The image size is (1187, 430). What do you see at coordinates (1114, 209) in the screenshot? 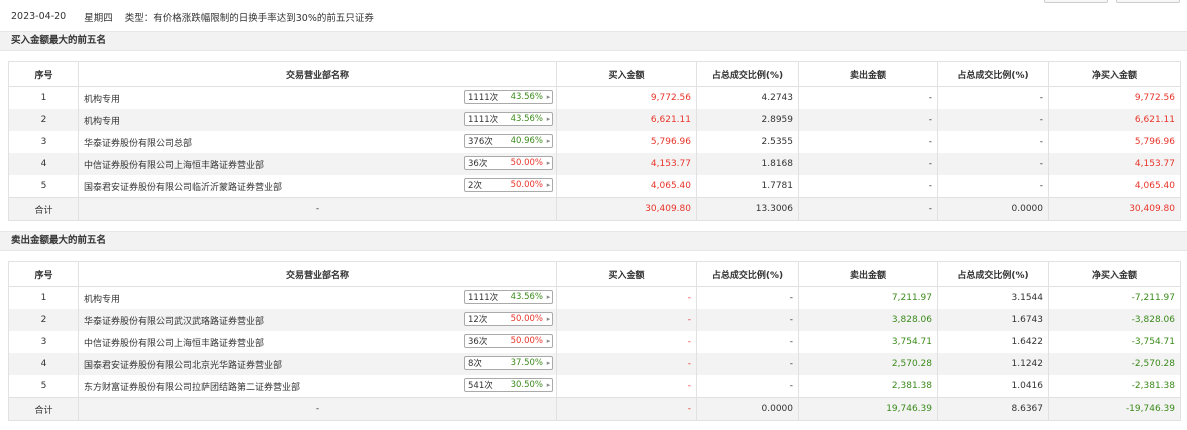
I see `total-net: 30,409.80` at bounding box center [1114, 209].